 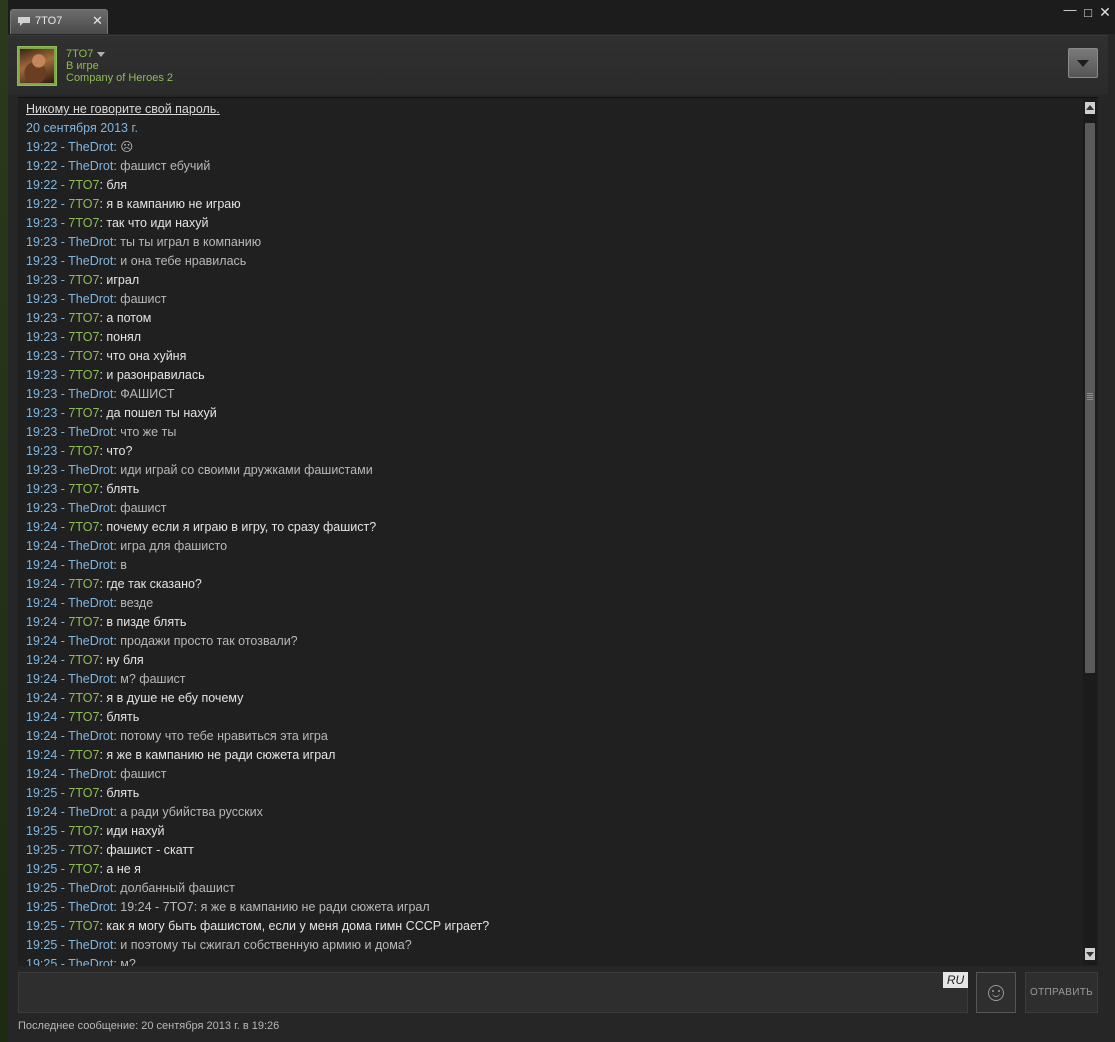 I want to click on message-input, so click(x=493, y=992).